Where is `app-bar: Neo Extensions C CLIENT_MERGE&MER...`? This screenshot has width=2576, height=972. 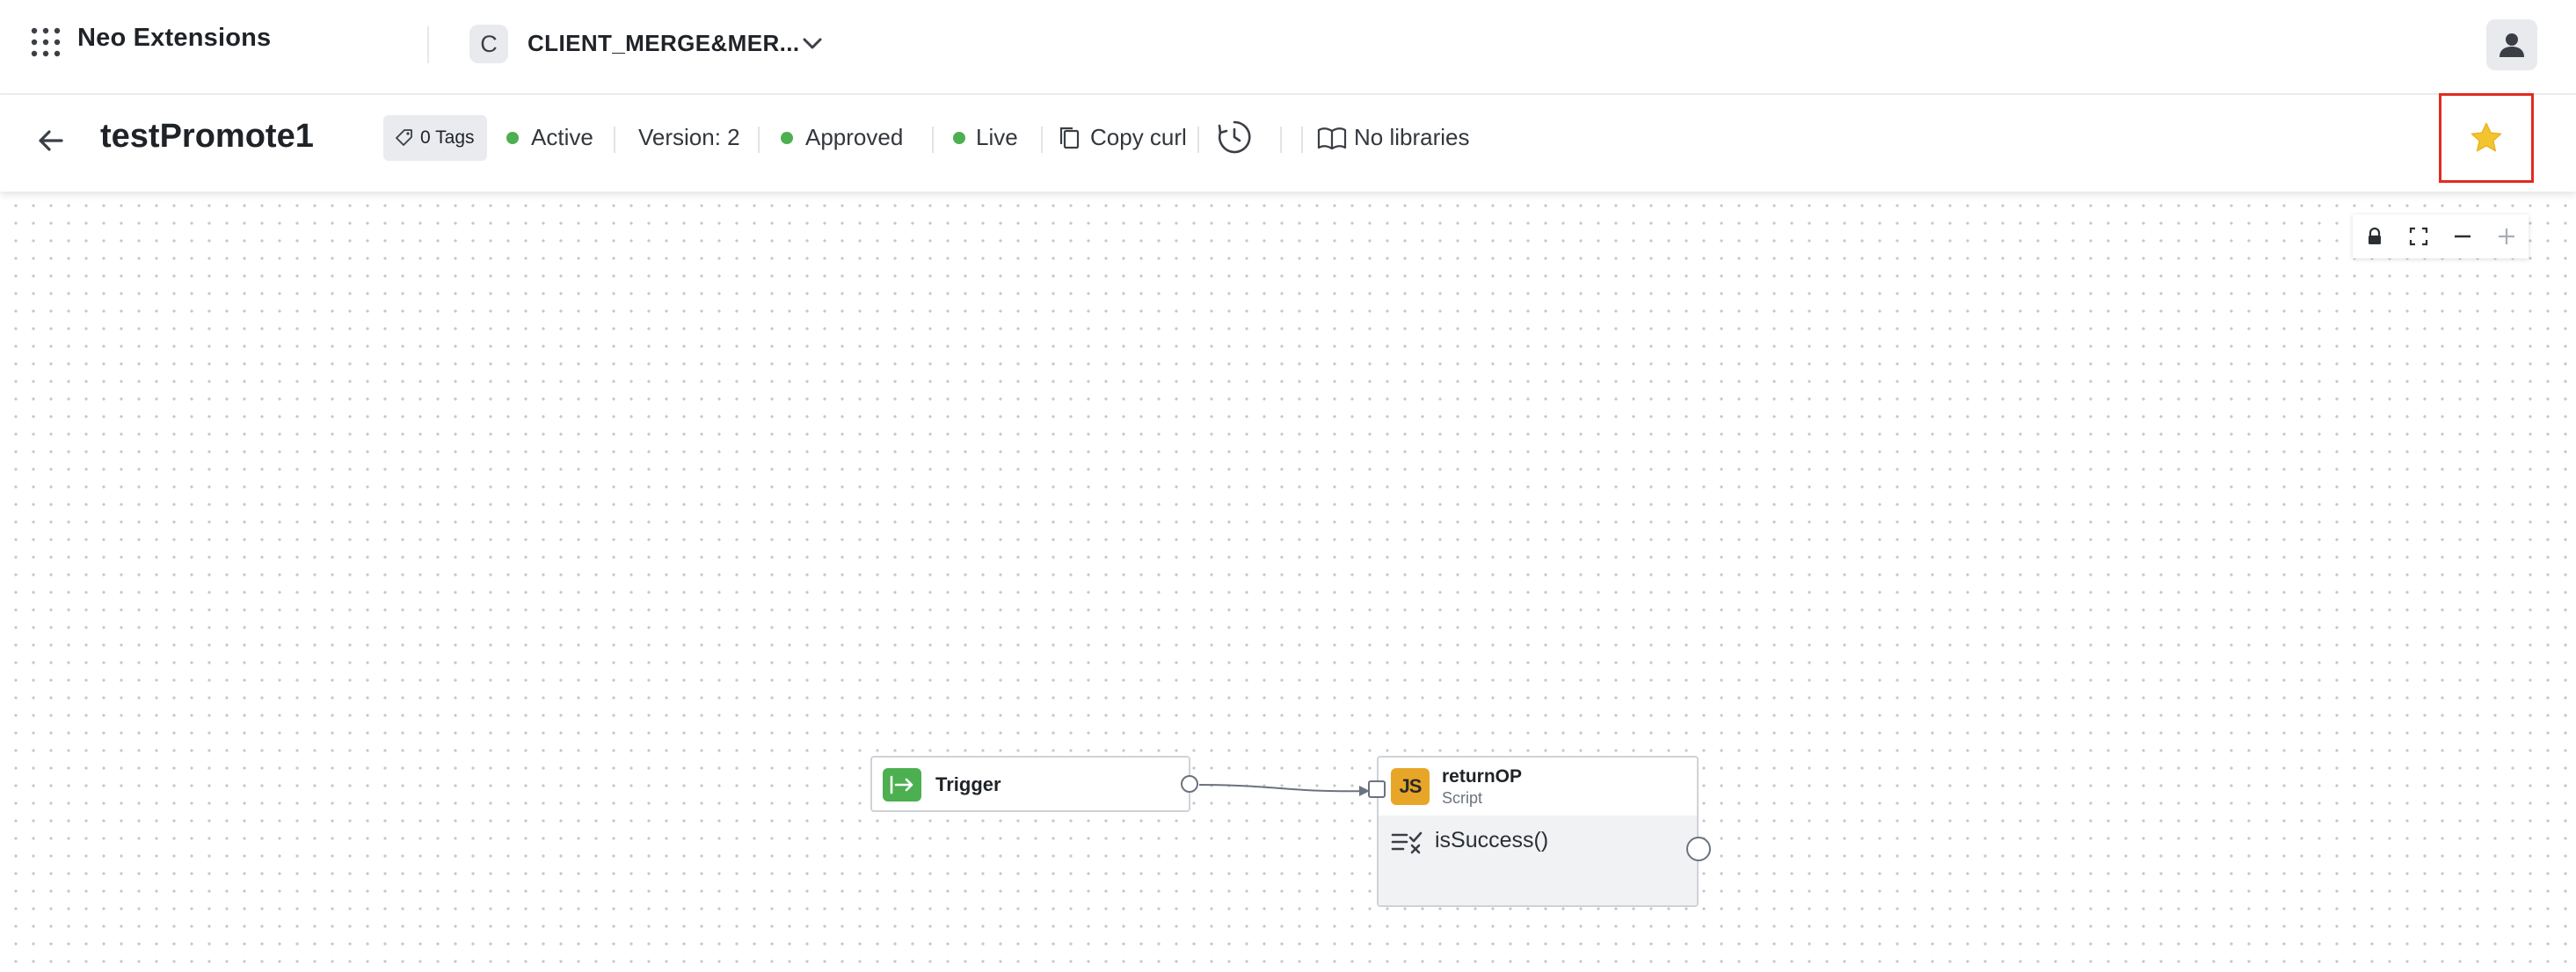 app-bar: Neo Extensions C CLIENT_MERGE&MER... is located at coordinates (1288, 48).